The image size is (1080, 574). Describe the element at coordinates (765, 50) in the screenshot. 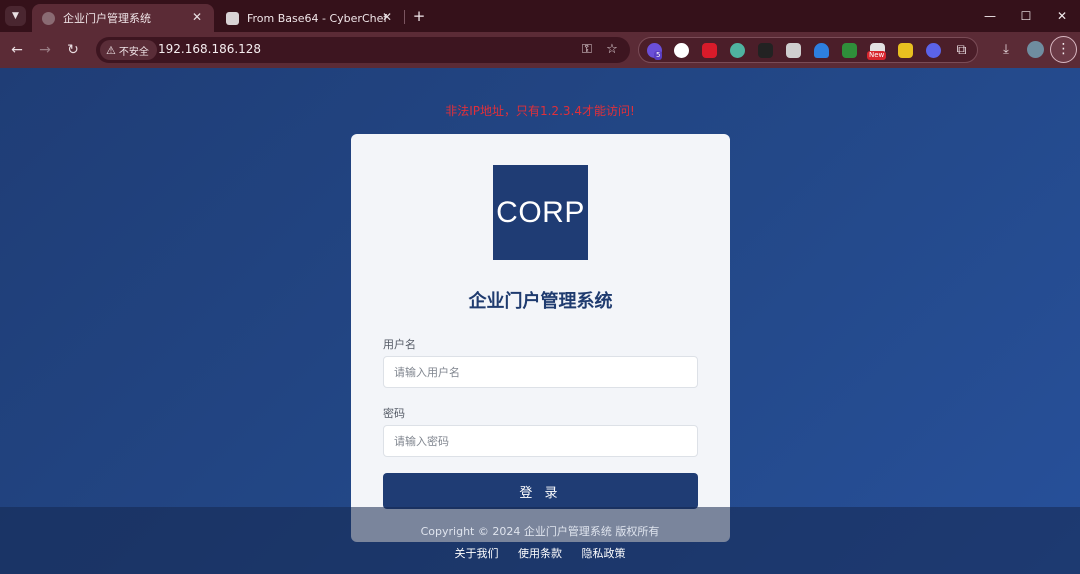

I see `extension-5-icon` at that location.